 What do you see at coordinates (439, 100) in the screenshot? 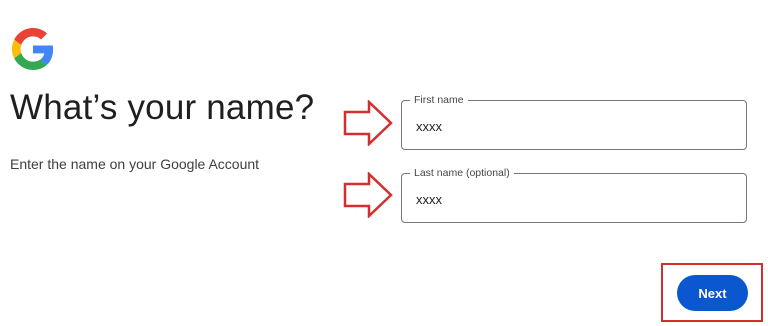
I see `first-name-label: First name` at bounding box center [439, 100].